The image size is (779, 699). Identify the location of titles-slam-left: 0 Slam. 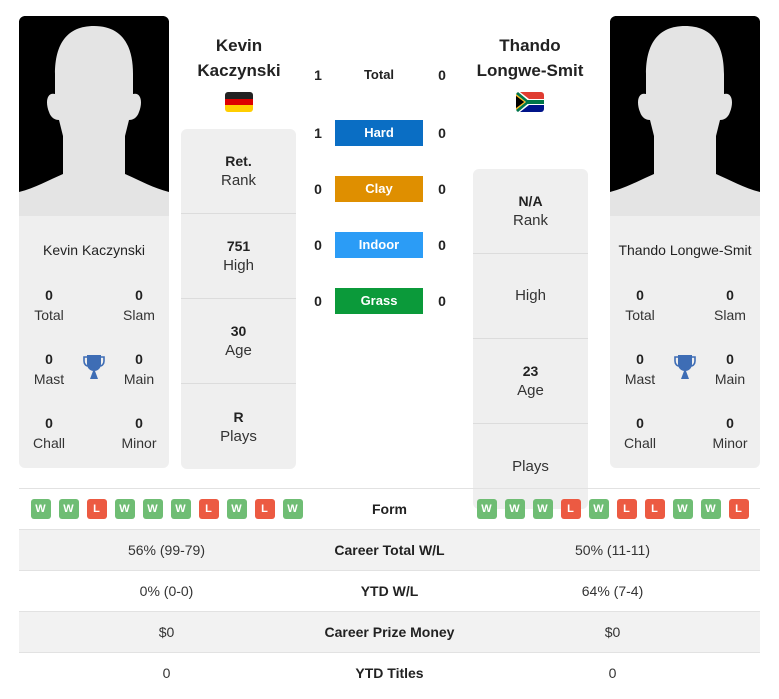
(139, 305).